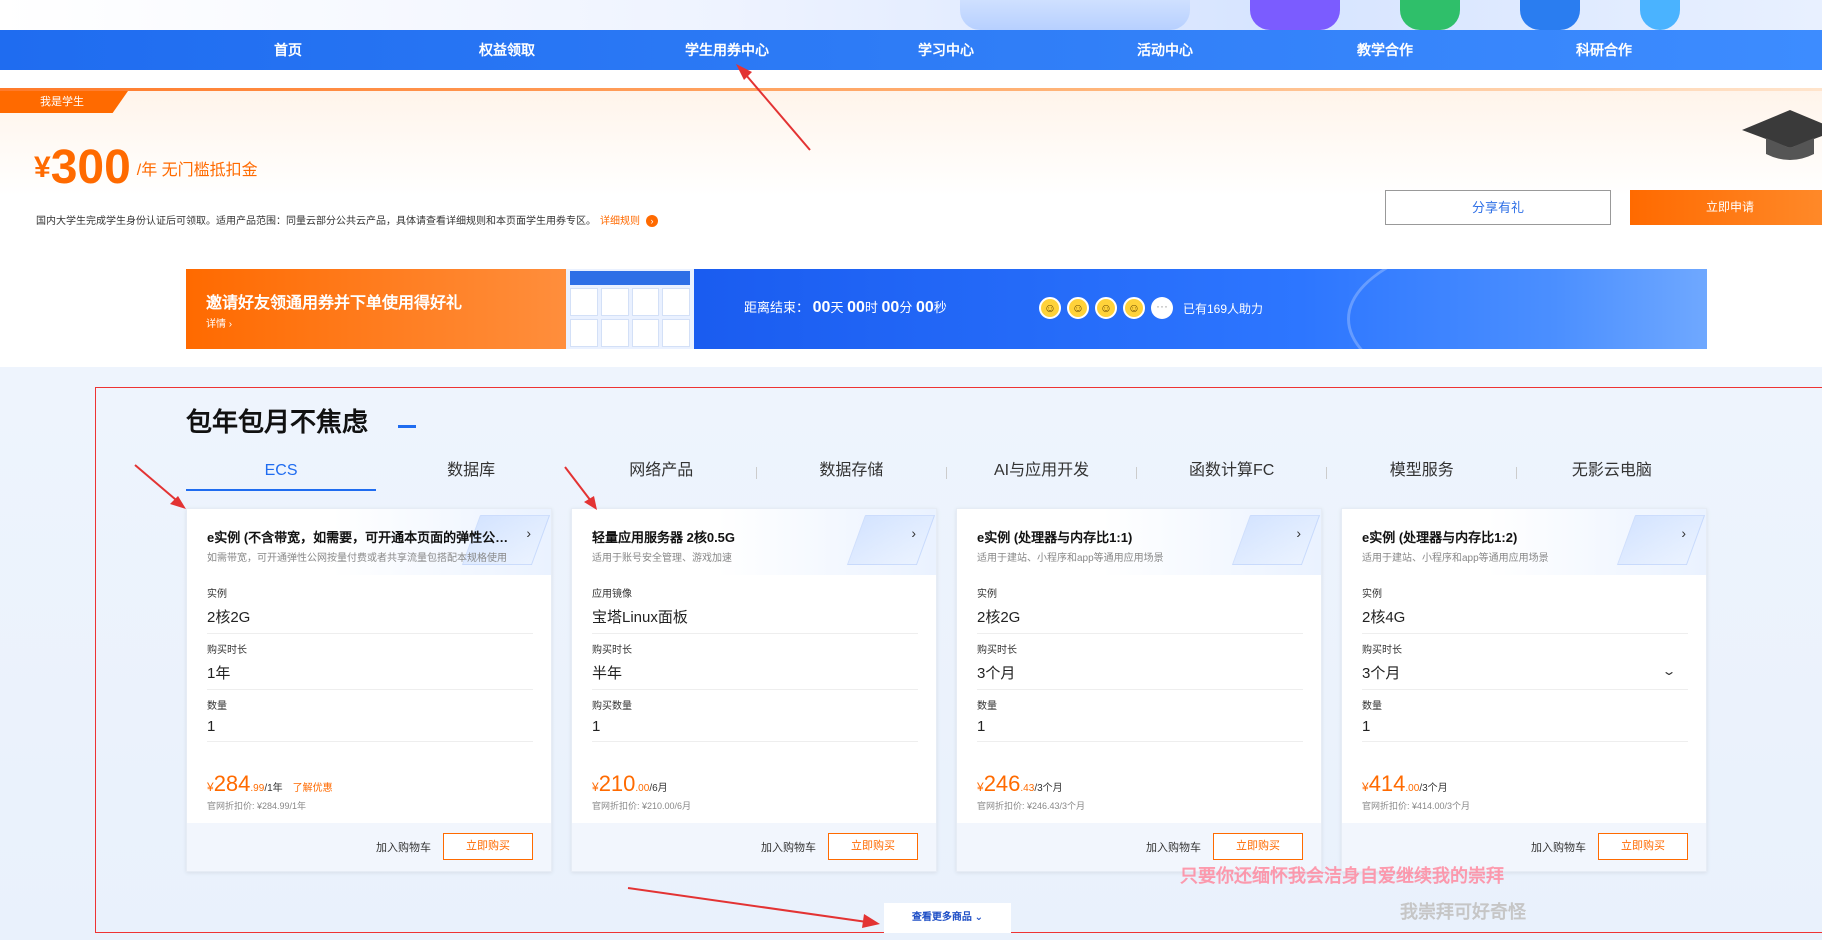  Describe the element at coordinates (1042, 473) in the screenshot. I see `tab-ai-dev: AI与应用开发` at that location.